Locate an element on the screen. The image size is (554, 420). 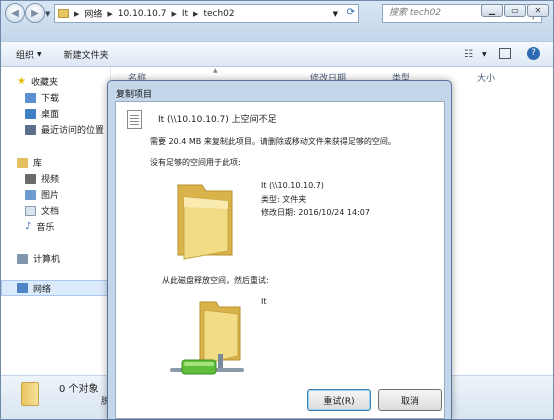
sidebar-item-libraries: 库 is located at coordinates (29, 162).